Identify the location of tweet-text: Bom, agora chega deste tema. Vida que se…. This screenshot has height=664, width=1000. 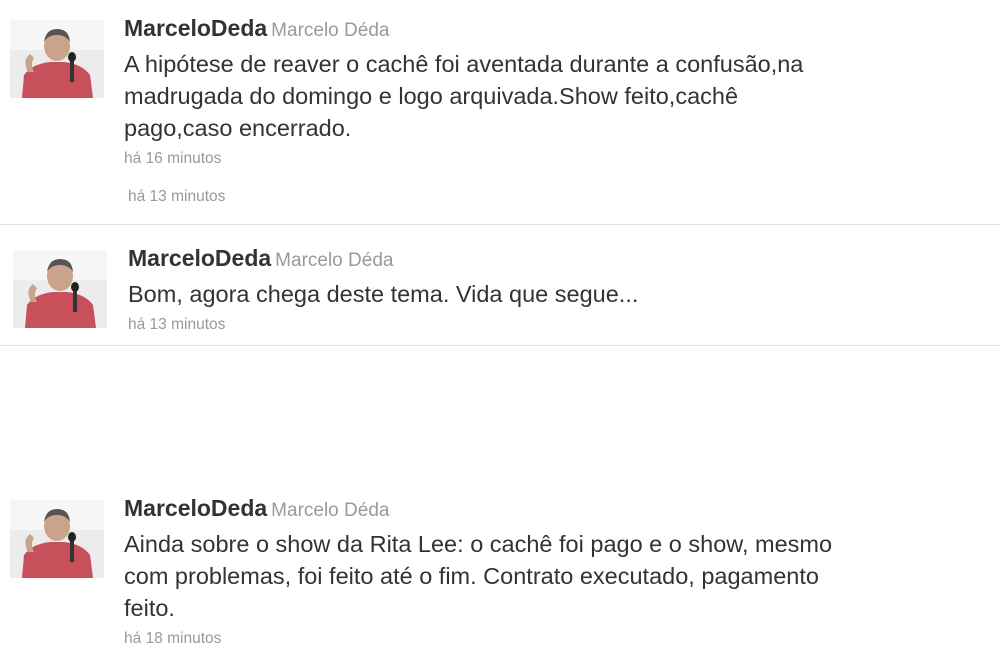
(383, 294).